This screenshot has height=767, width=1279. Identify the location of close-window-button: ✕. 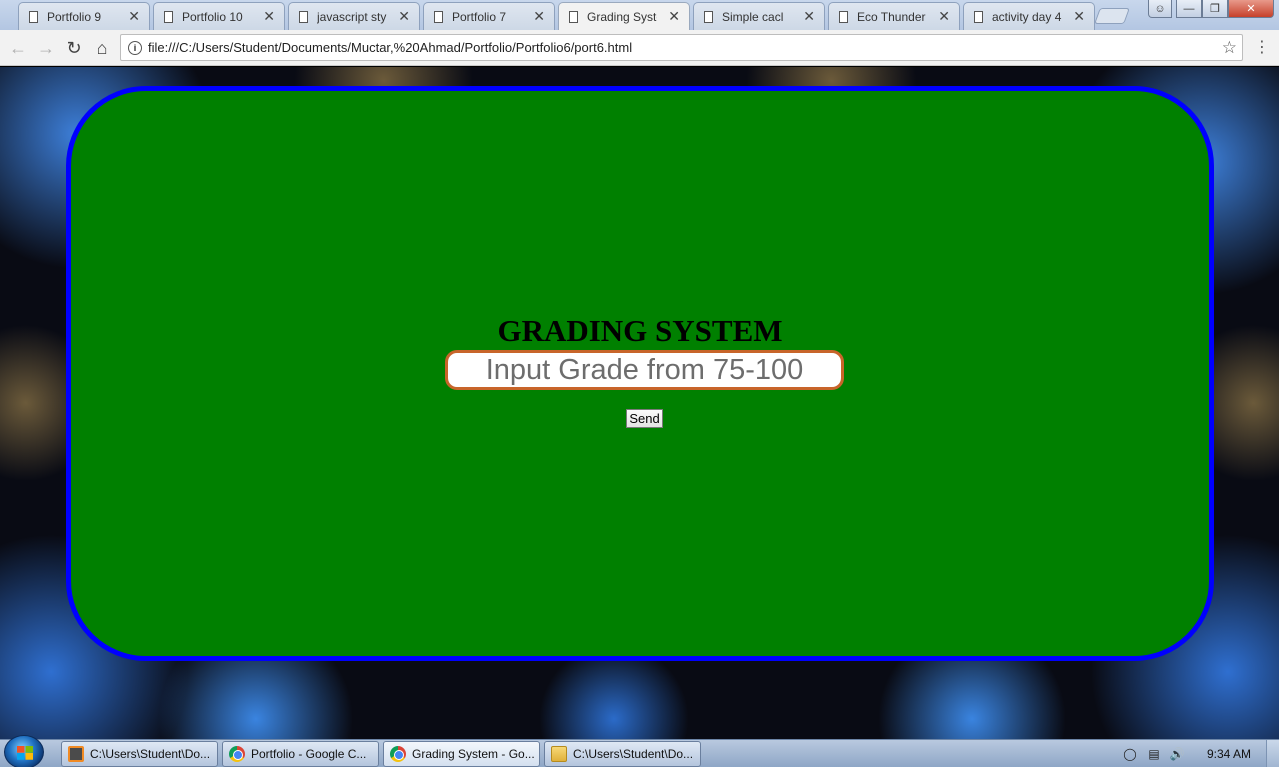
(1251, 9).